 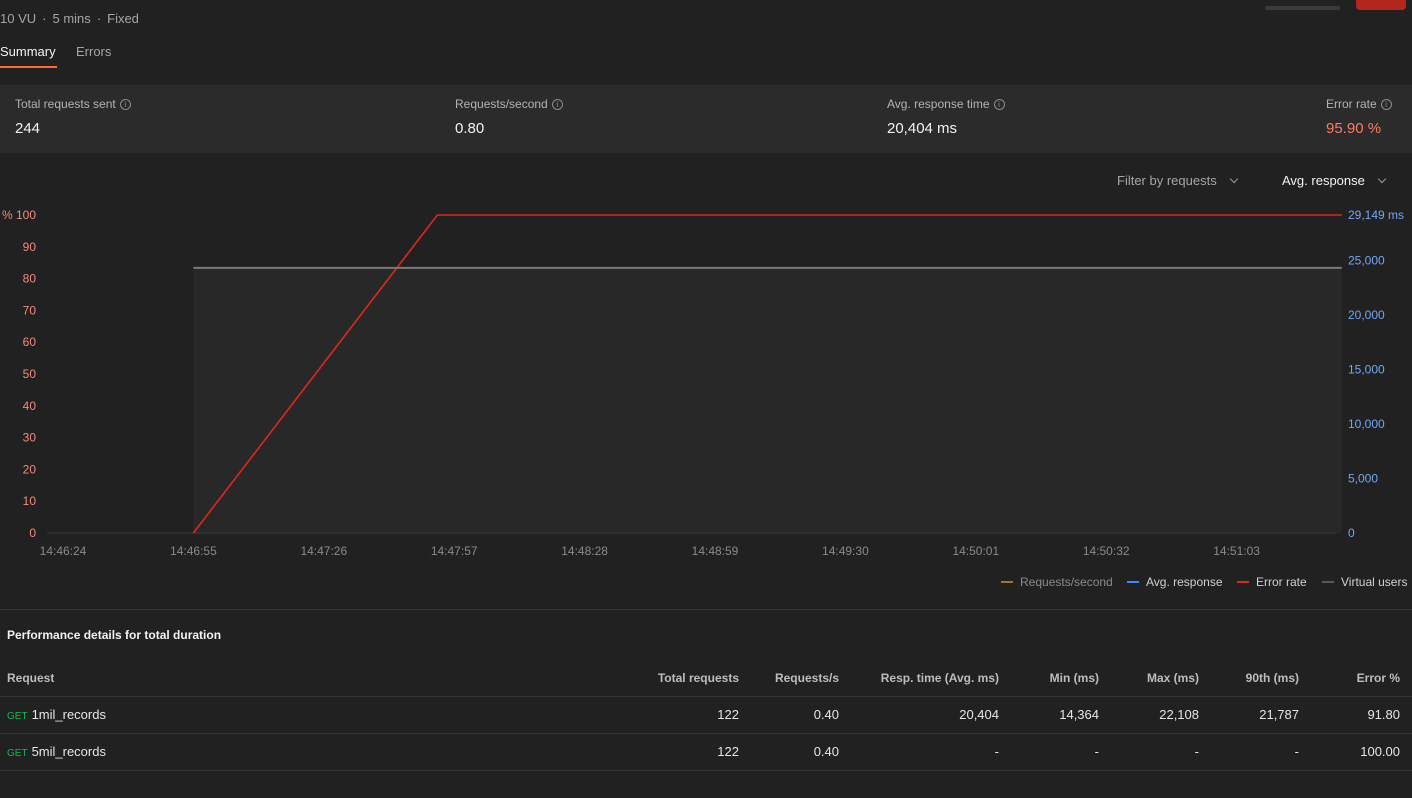 What do you see at coordinates (1167, 180) in the screenshot?
I see `filter-requests-label: Filter by requests` at bounding box center [1167, 180].